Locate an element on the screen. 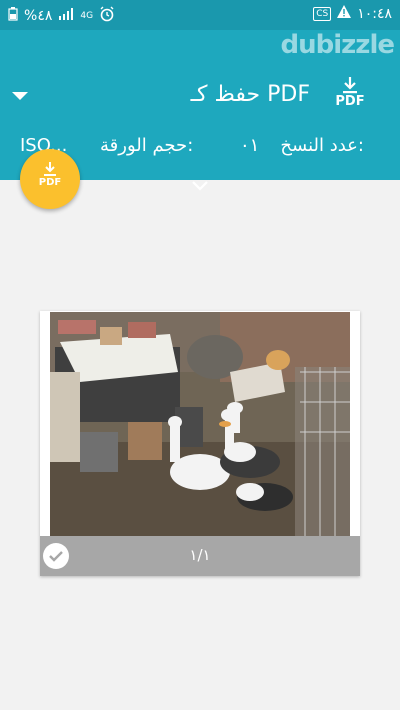 This screenshot has height=710, width=400. page-title: حفظ كـ PDF is located at coordinates (250, 94).